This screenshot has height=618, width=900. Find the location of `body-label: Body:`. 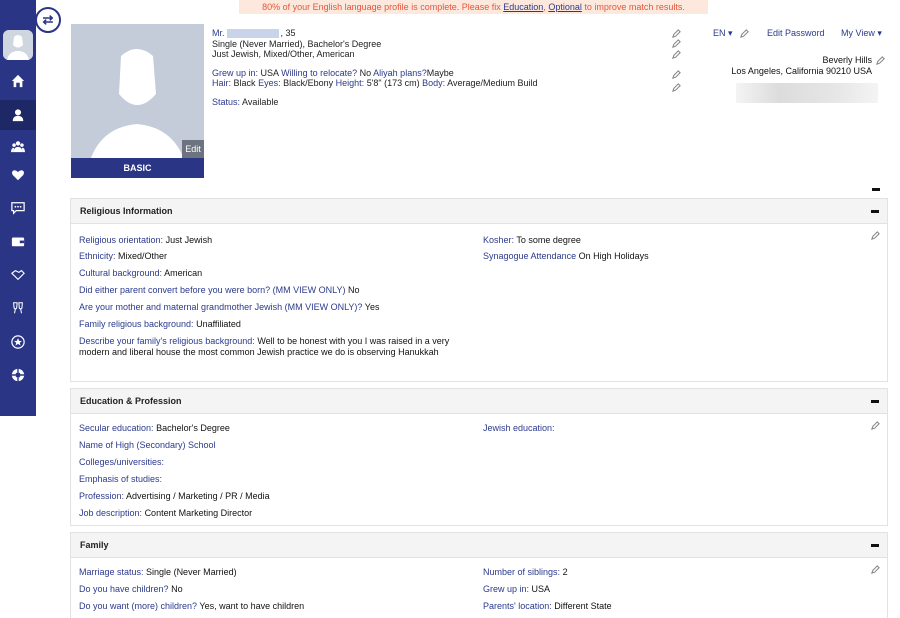

body-label: Body: is located at coordinates (434, 83).